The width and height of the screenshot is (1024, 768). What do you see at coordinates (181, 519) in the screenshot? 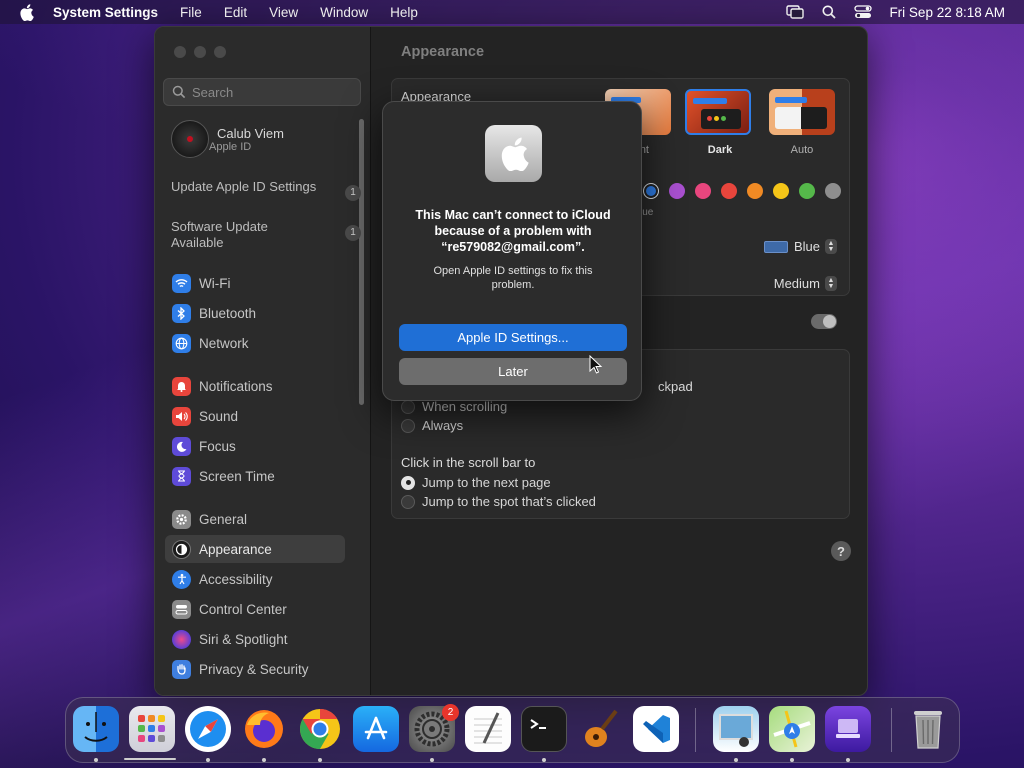
I see `gear-icon` at bounding box center [181, 519].